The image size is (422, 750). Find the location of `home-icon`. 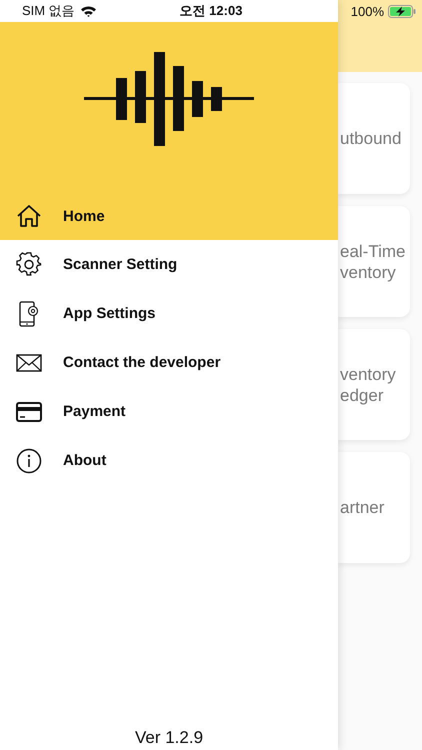

home-icon is located at coordinates (29, 216).